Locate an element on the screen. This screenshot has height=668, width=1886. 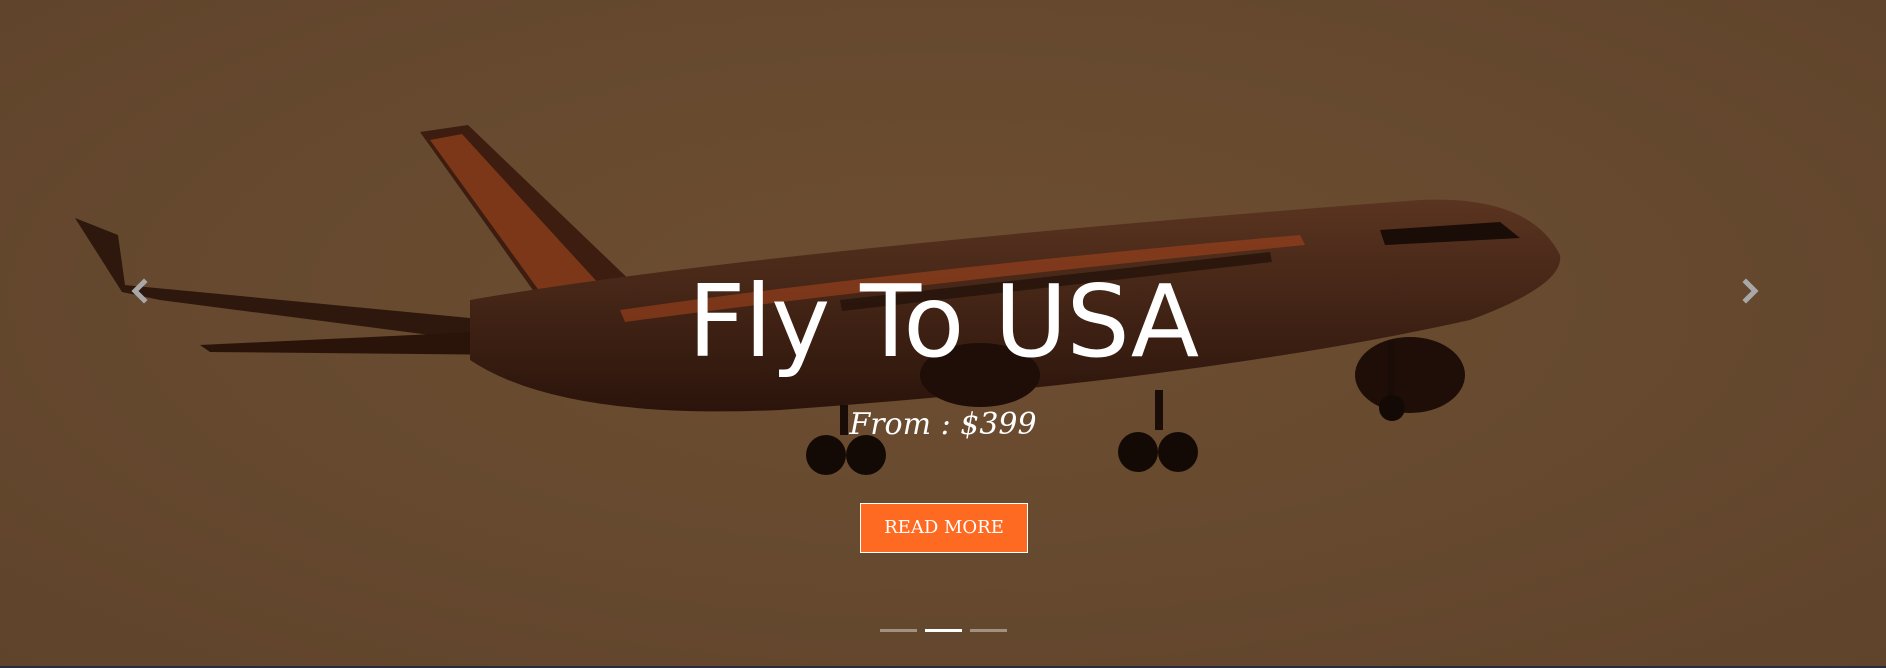
slide-title: Fly To USA is located at coordinates (943, 321).